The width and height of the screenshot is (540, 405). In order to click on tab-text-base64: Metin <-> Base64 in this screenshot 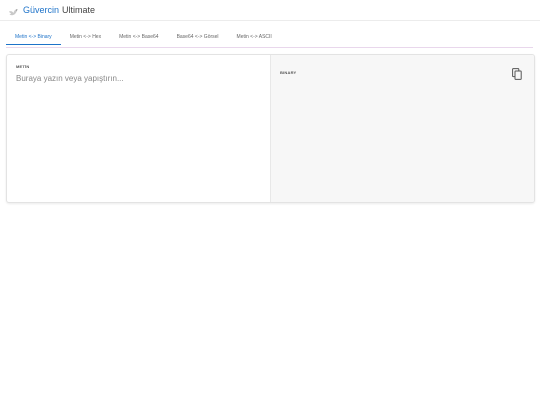, I will do `click(138, 38)`.